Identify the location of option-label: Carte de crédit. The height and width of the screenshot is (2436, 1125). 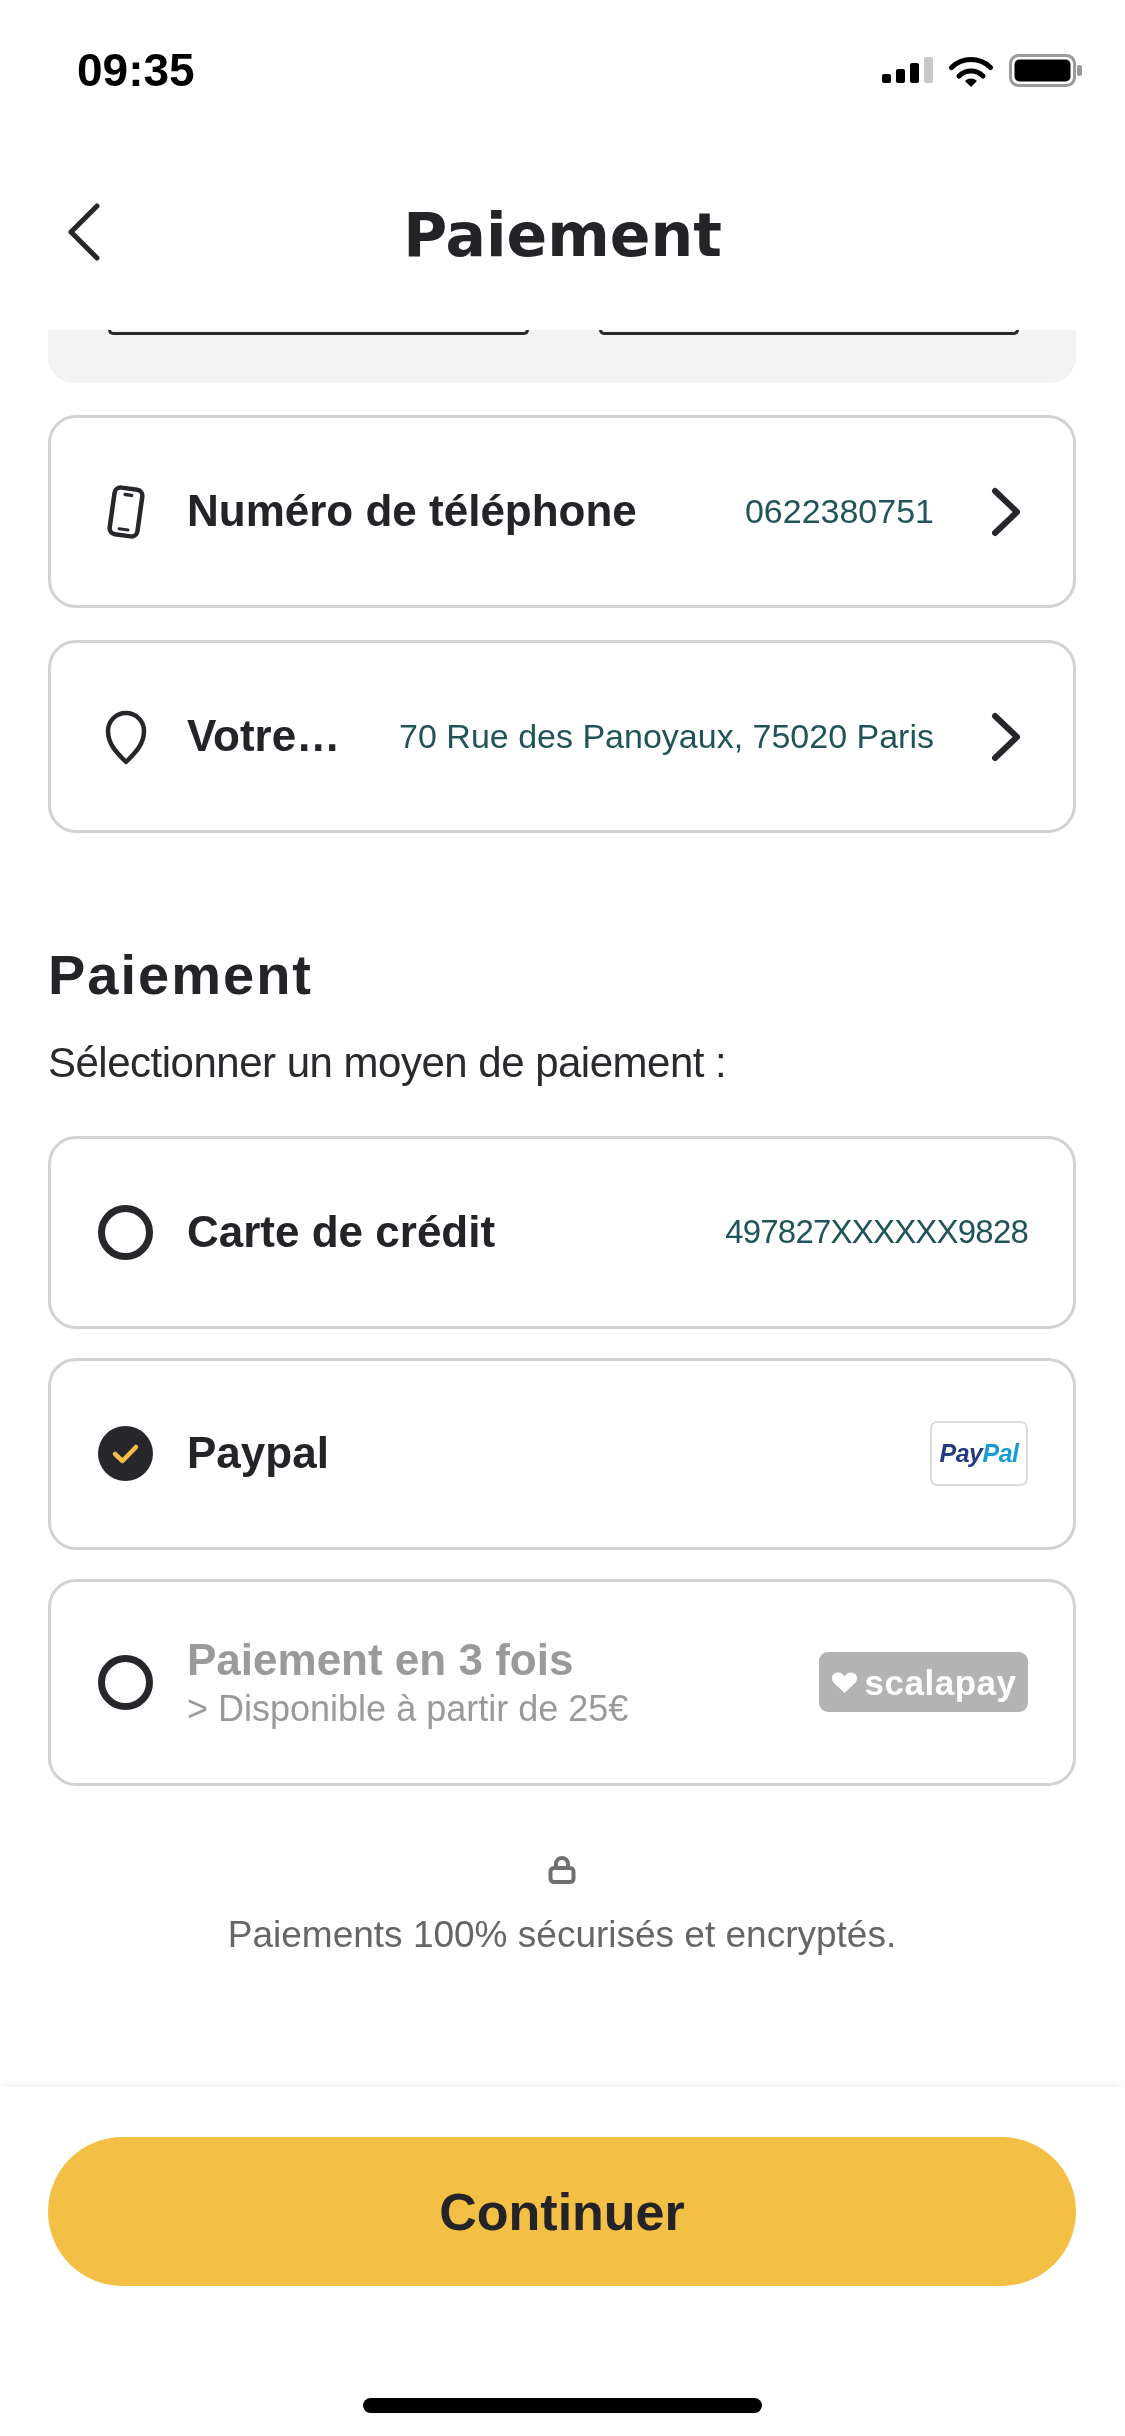
(341, 1231).